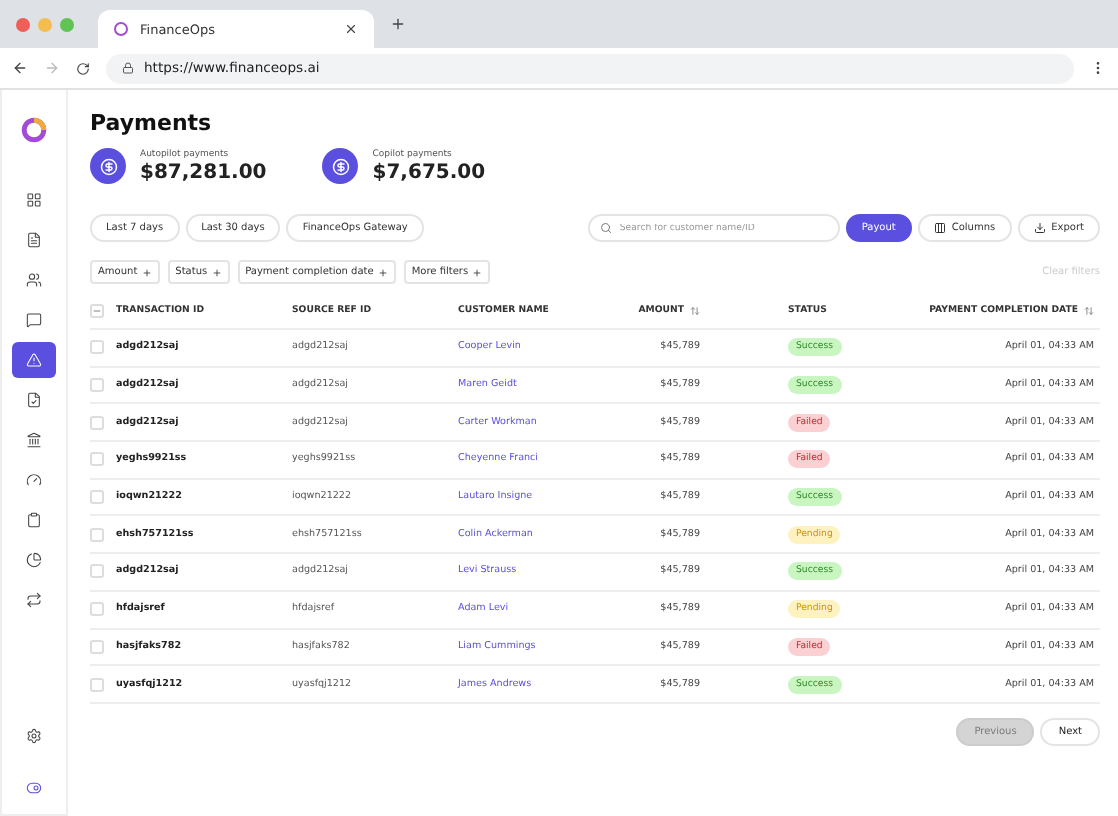  What do you see at coordinates (83, 68) in the screenshot?
I see `reload-icon` at bounding box center [83, 68].